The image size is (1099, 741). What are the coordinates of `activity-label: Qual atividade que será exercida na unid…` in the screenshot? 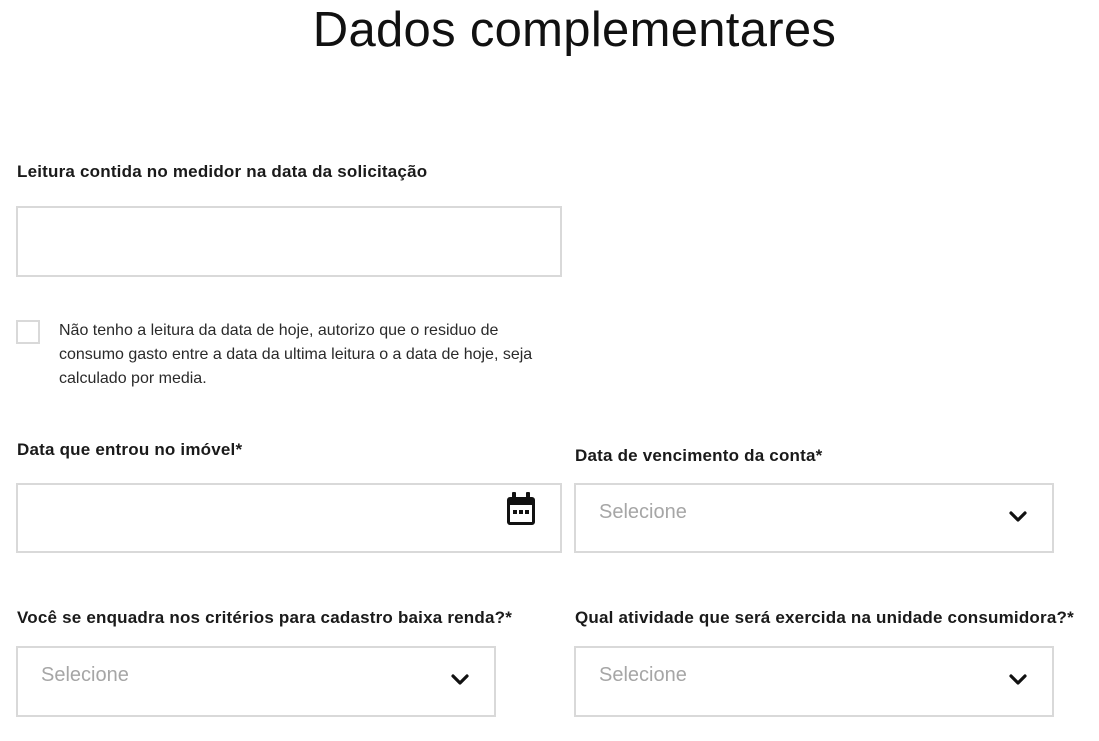 It's located at (824, 617).